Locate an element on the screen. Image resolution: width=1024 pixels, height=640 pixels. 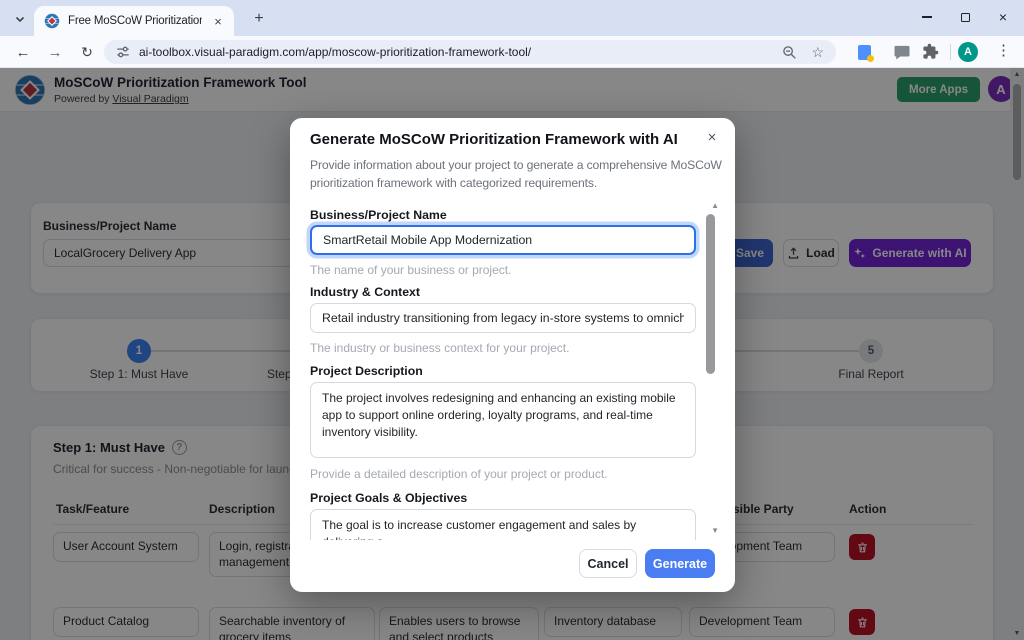
site-favicon-icon is located at coordinates (52, 21).